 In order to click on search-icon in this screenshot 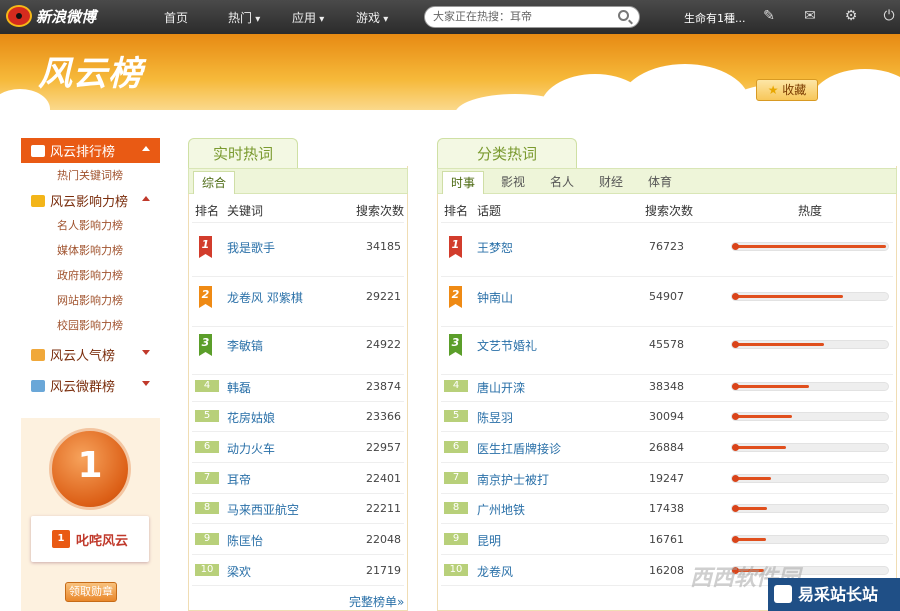, I will do `click(623, 15)`.